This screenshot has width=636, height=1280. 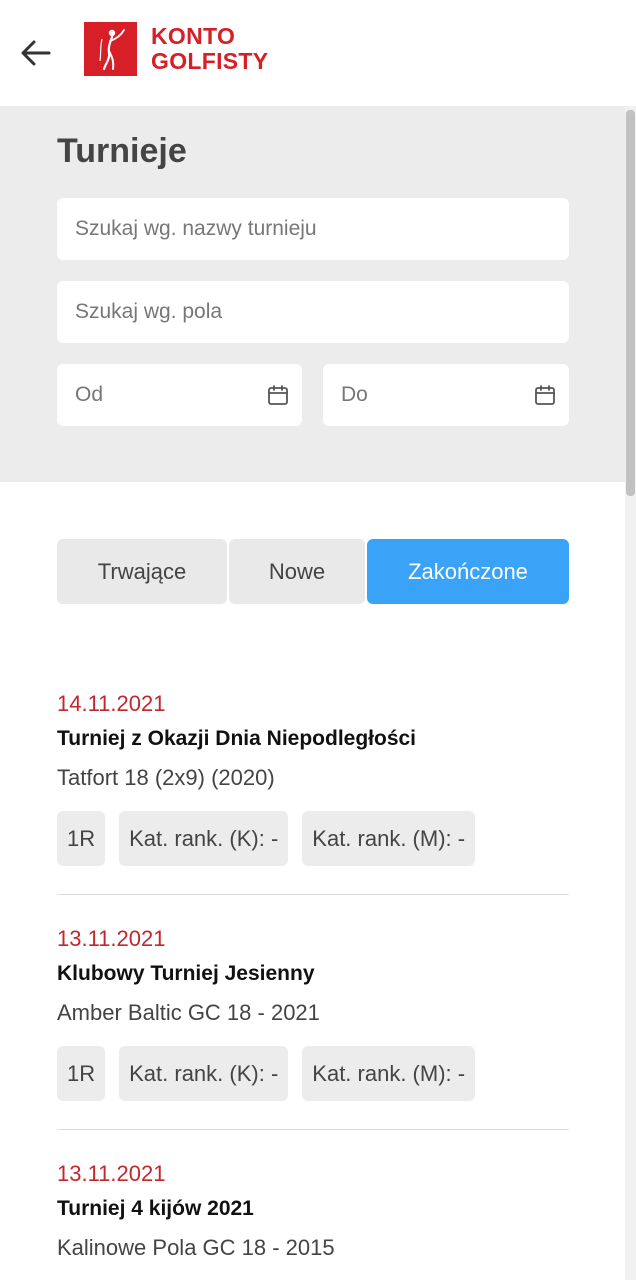 What do you see at coordinates (446, 395) in the screenshot?
I see `date-to-field` at bounding box center [446, 395].